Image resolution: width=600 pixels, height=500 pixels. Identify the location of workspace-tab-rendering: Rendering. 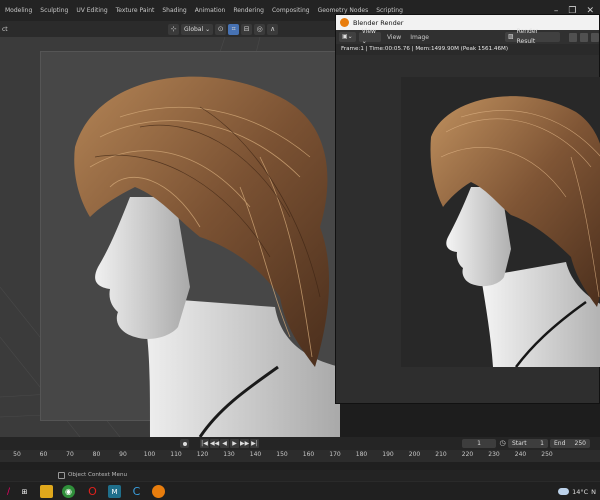
(248, 10).